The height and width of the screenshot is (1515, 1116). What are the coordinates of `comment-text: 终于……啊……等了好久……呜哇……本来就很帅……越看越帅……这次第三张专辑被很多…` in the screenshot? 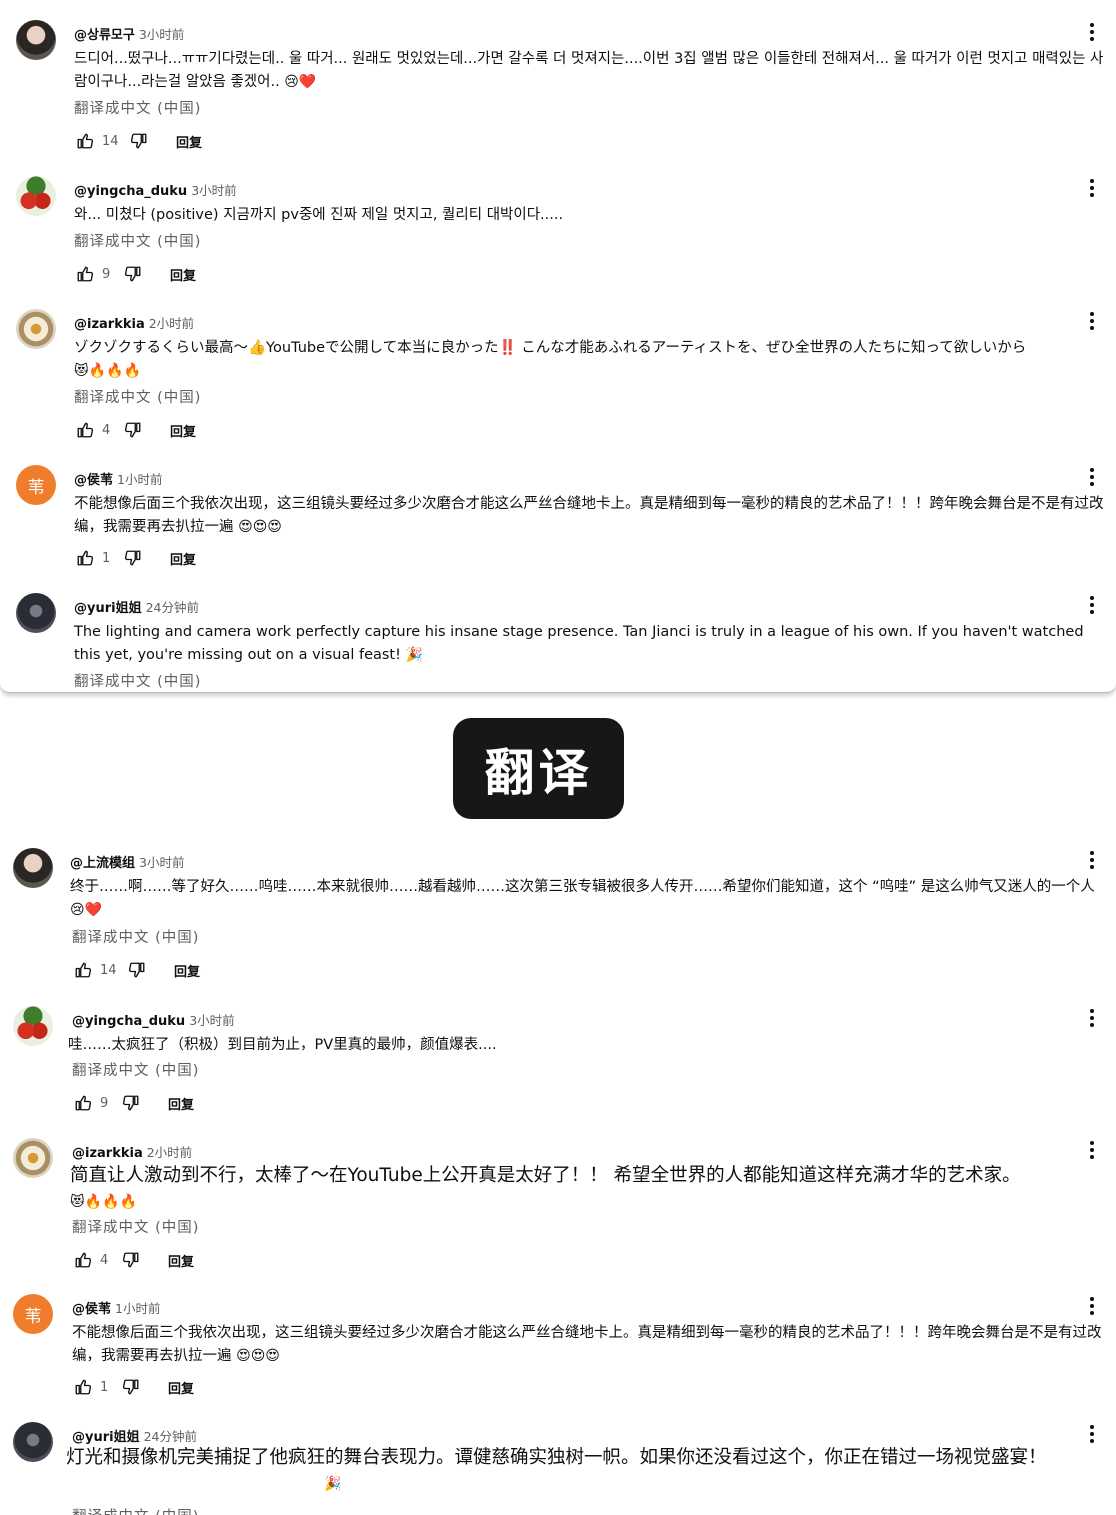 It's located at (582, 898).